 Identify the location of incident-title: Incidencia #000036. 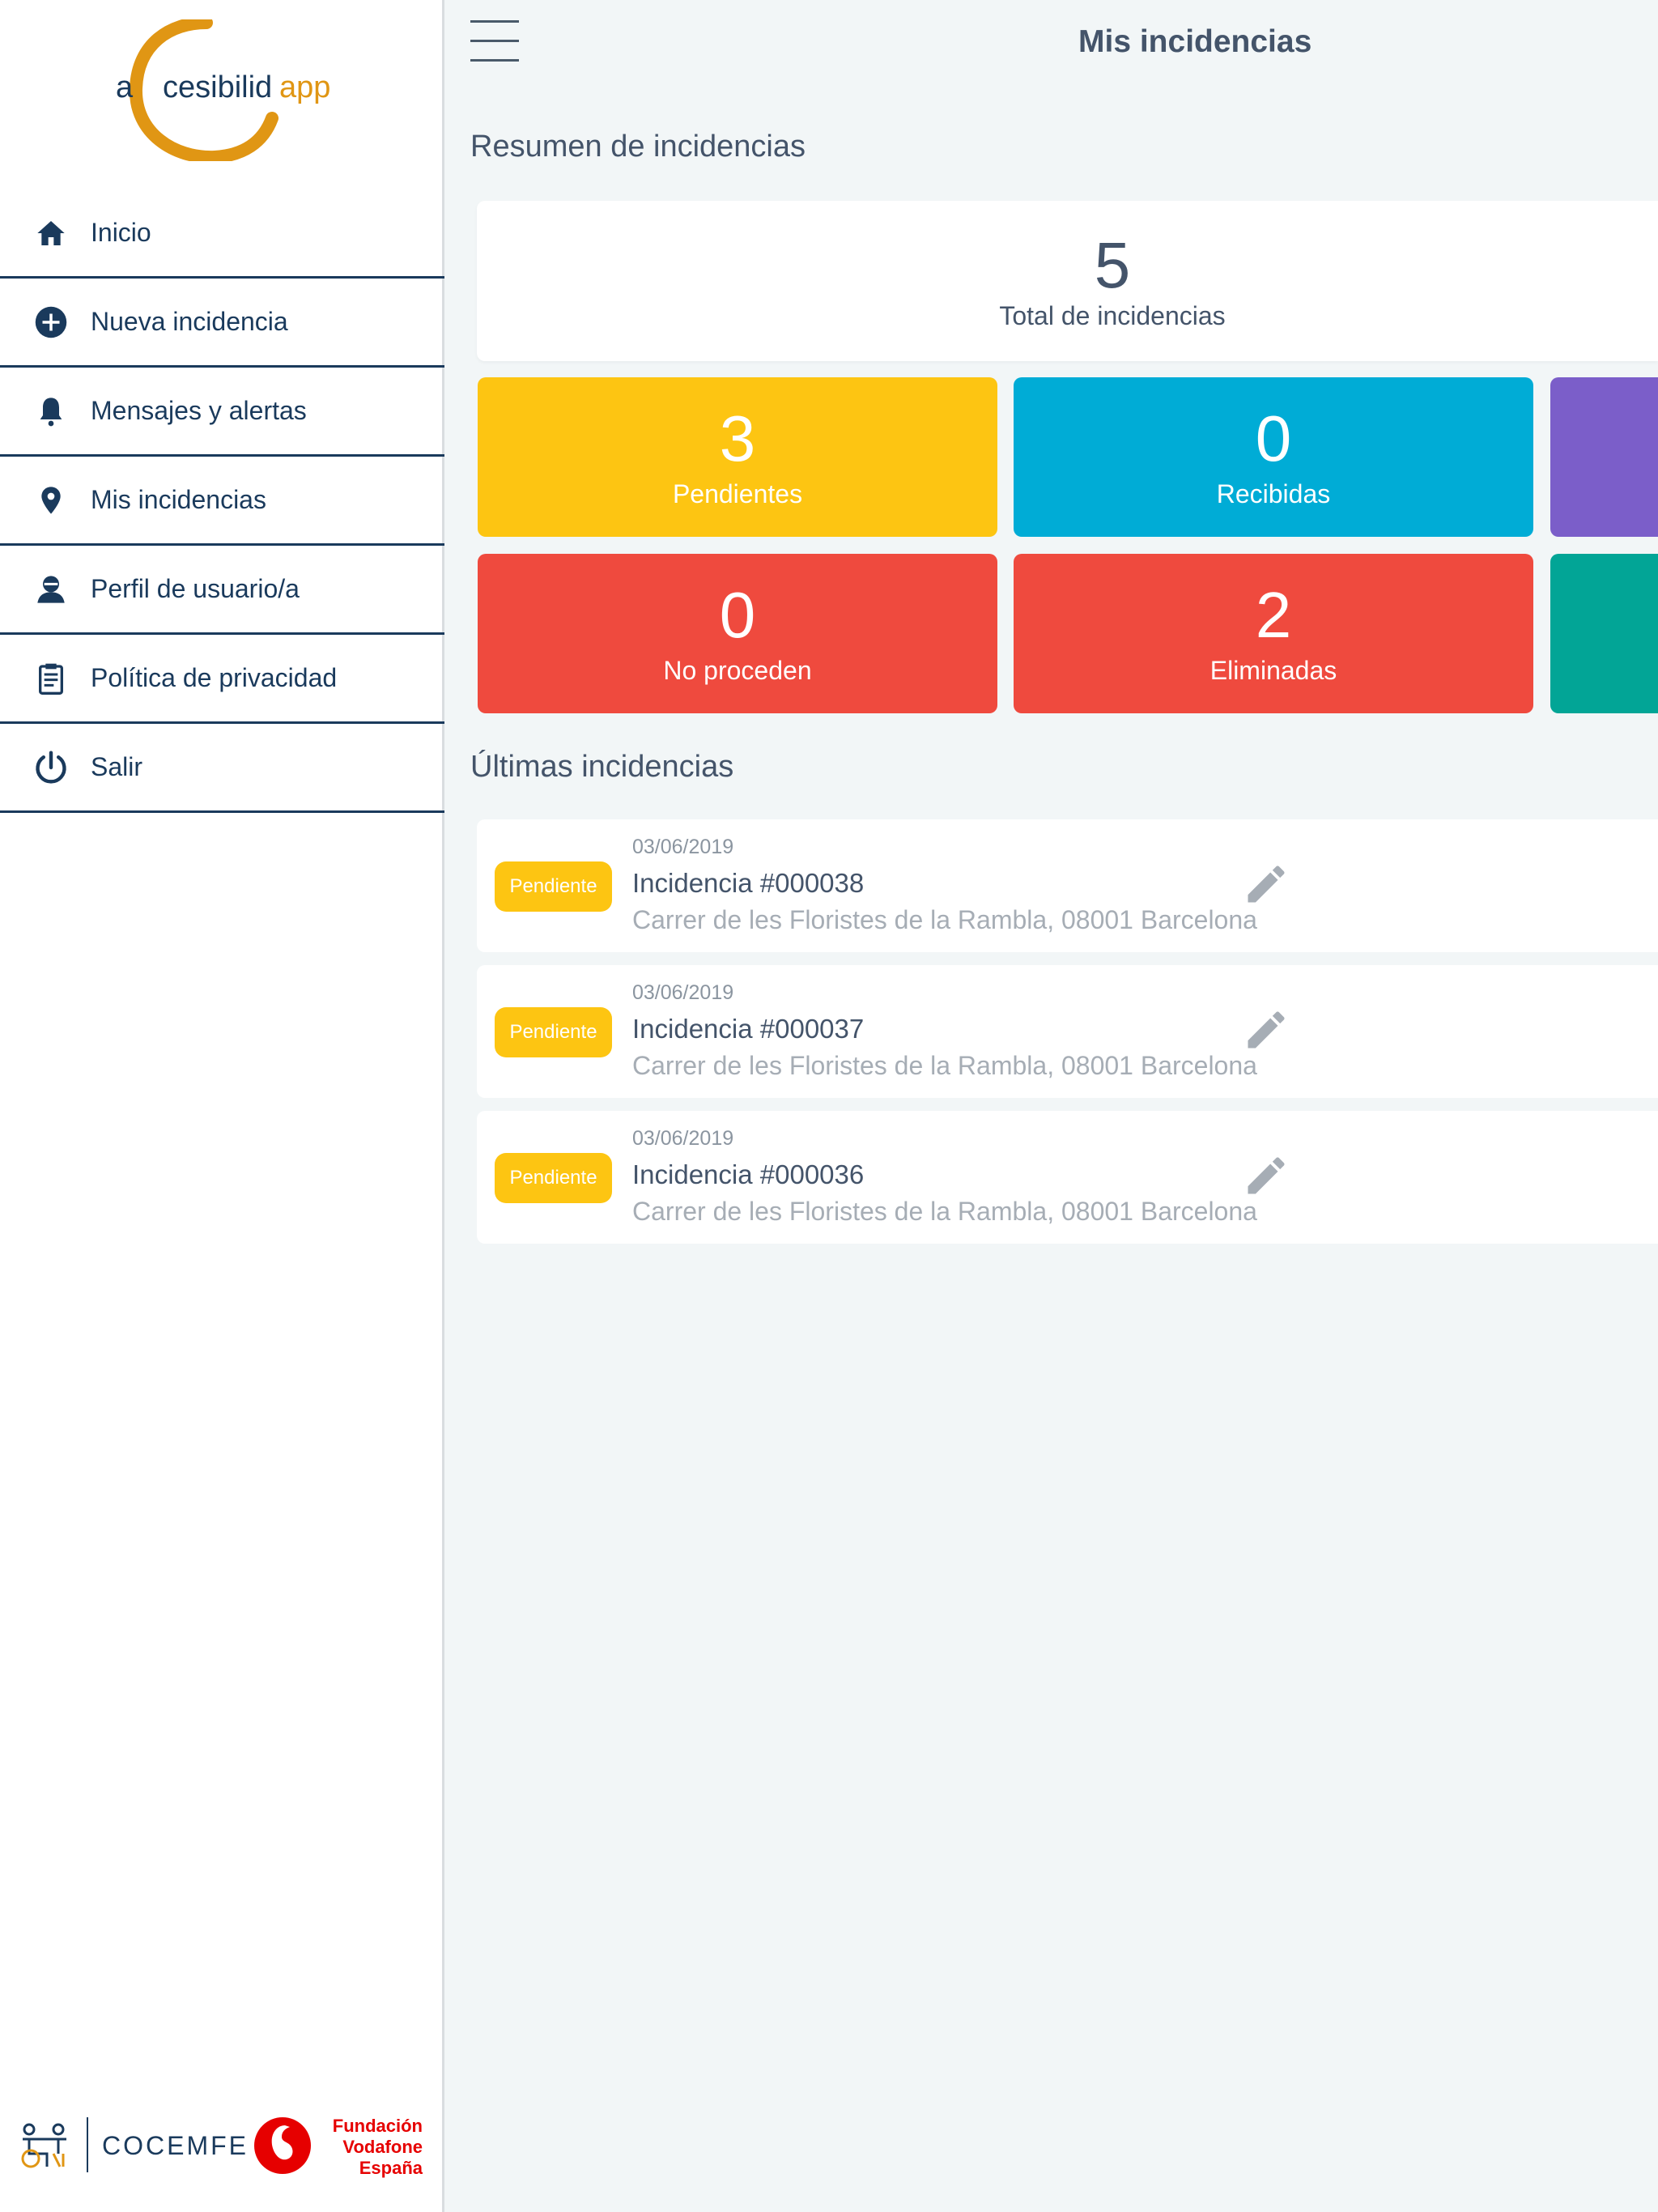
(748, 1174).